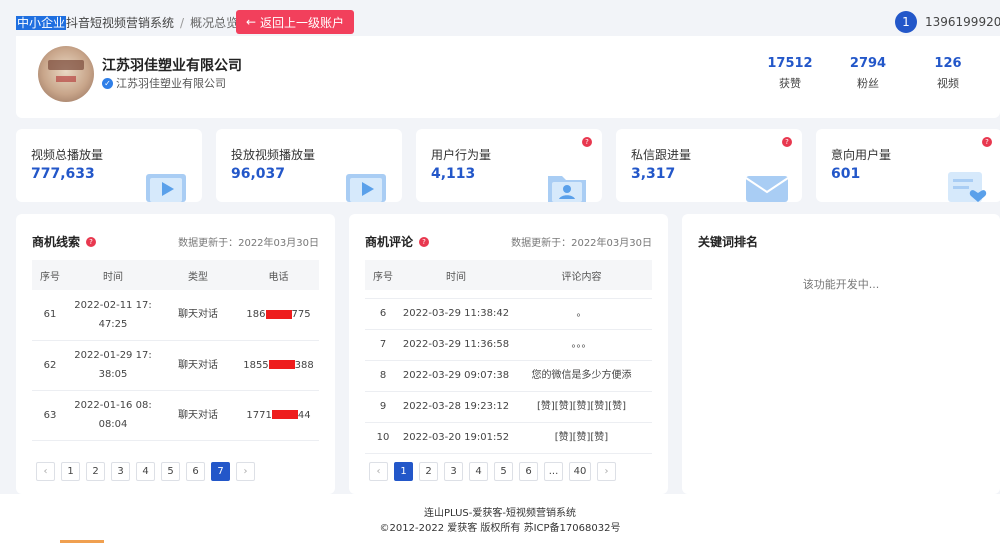 The width and height of the screenshot is (1000, 543). Describe the element at coordinates (581, 438) in the screenshot. I see `cell-comment: [赞][赞][赞]` at that location.